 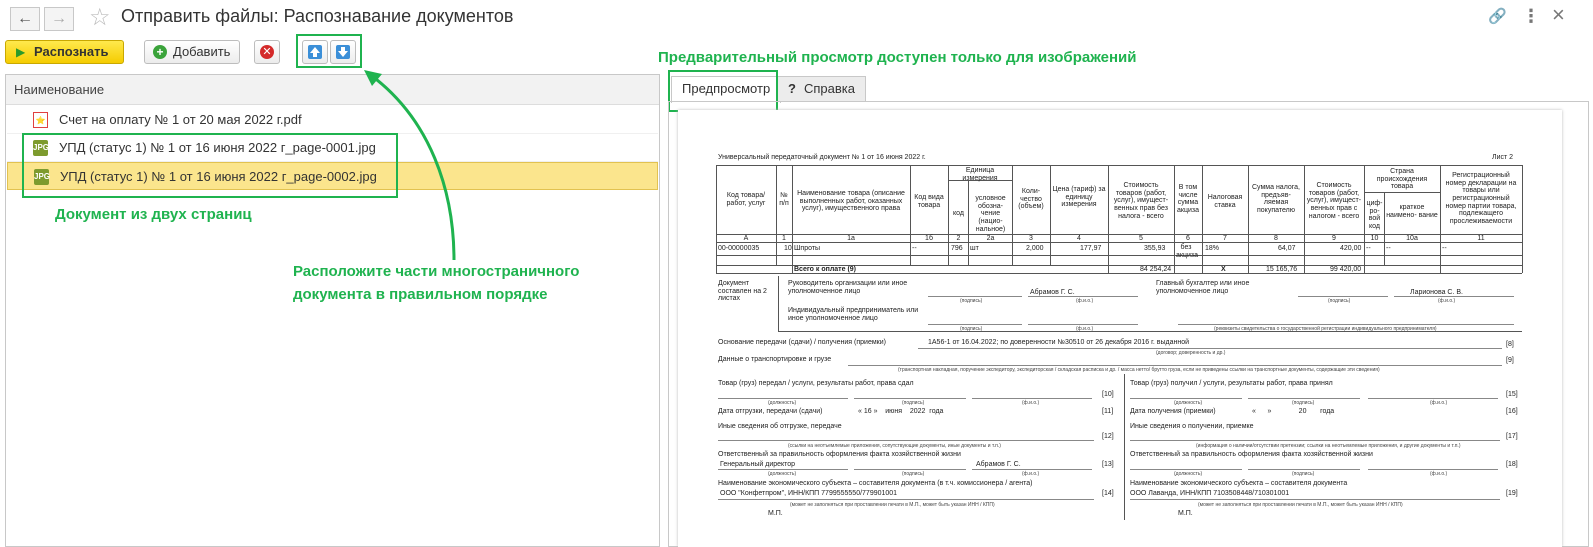 What do you see at coordinates (1412, 211) in the screenshot?
I see `doc-header-country-name: краткое наимено- вание` at bounding box center [1412, 211].